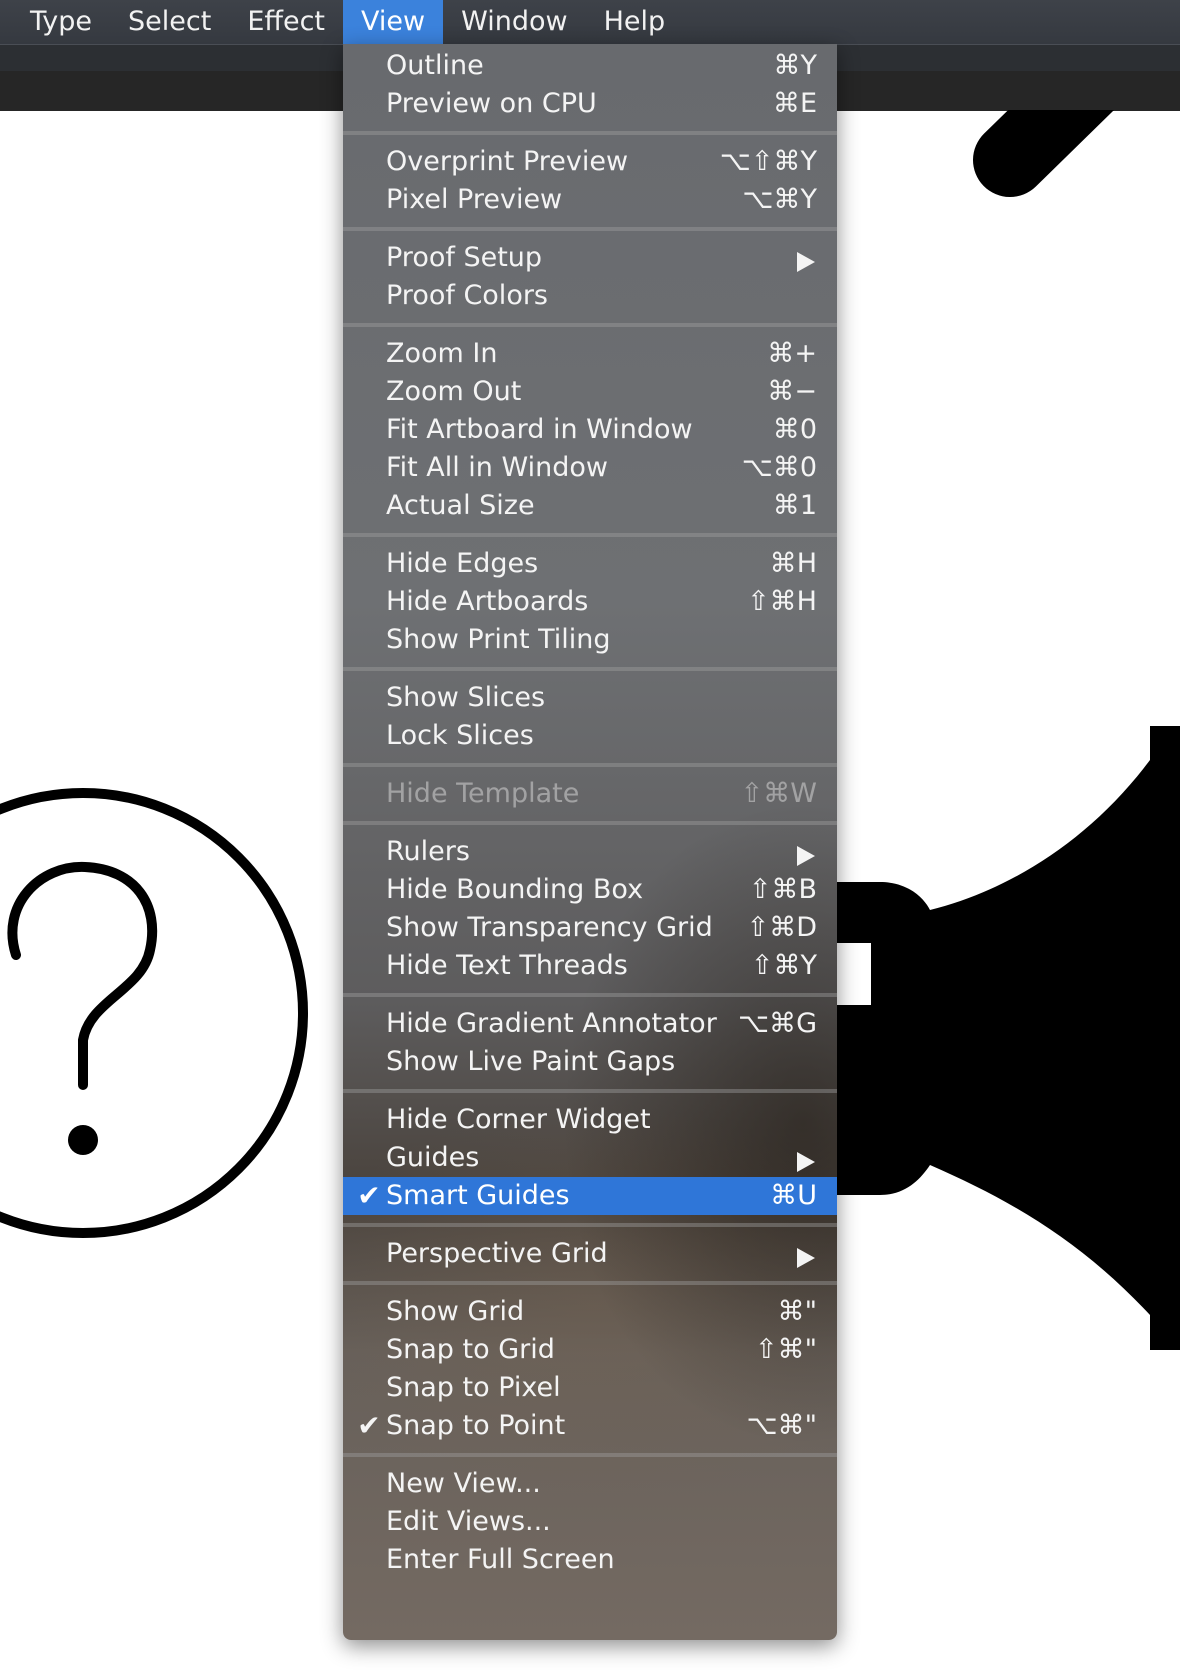  I want to click on menu-item-perspective-grid: Perspective Grid, so click(590, 1254).